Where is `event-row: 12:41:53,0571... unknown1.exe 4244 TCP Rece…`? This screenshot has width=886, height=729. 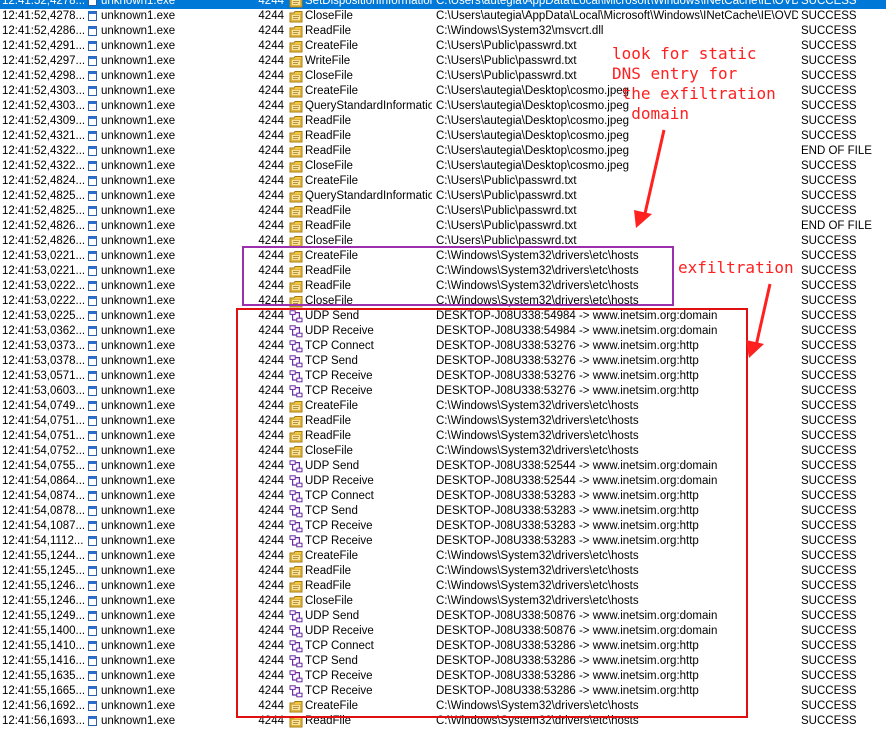
event-row: 12:41:53,0571... unknown1.exe 4244 TCP Rece… is located at coordinates (443, 376).